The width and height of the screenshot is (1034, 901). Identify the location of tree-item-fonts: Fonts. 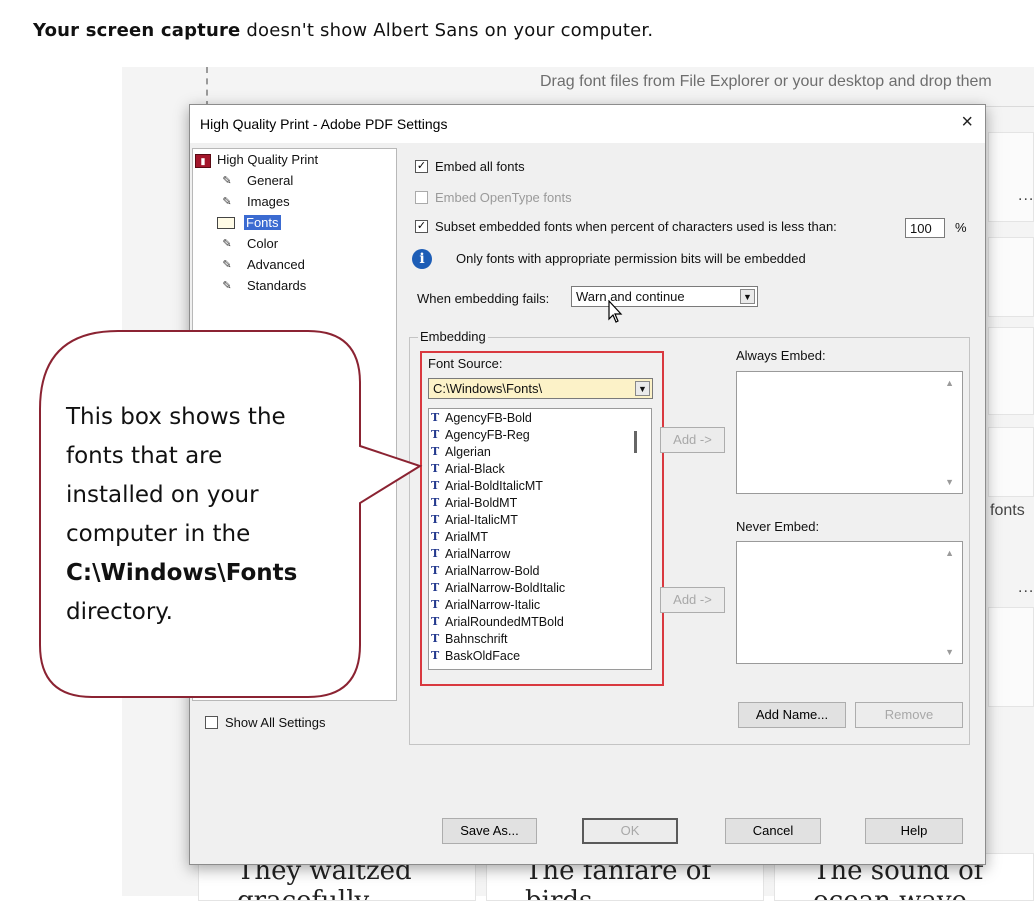
(249, 222).